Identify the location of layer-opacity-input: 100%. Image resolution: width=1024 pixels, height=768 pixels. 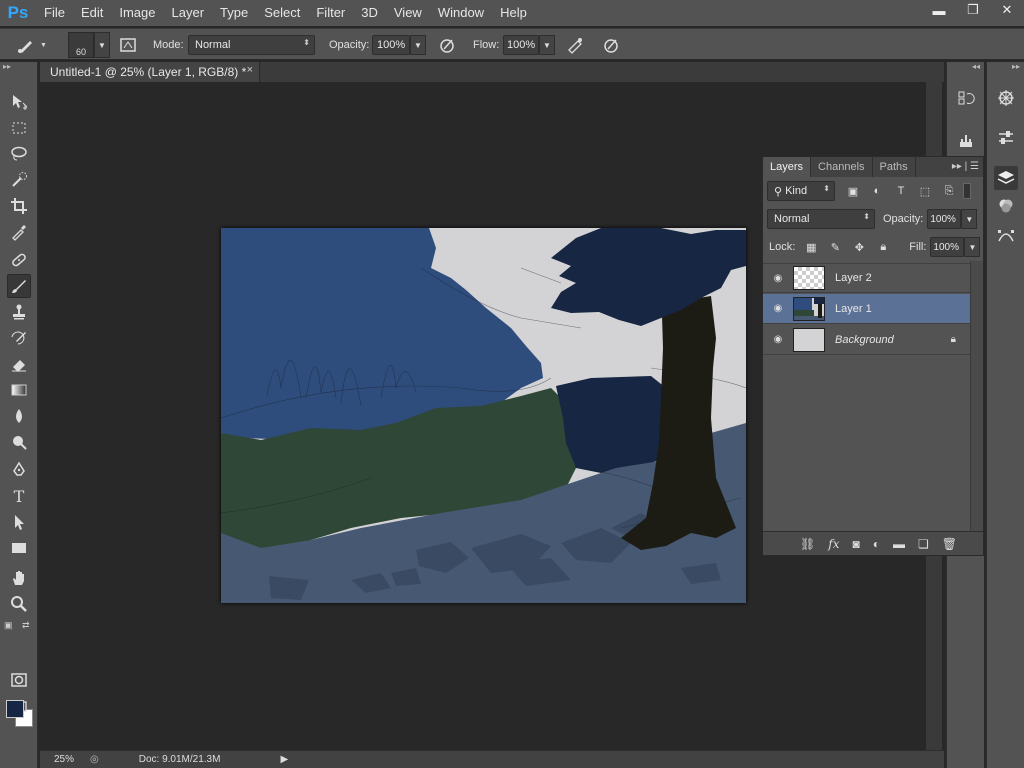
(944, 219).